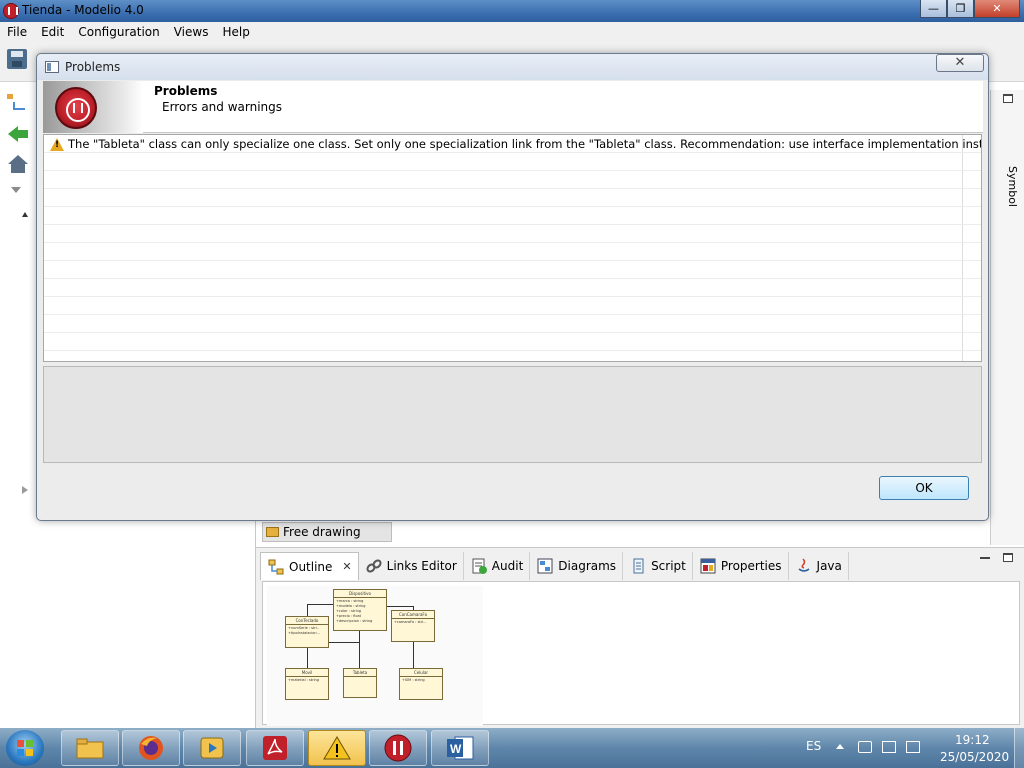  What do you see at coordinates (327, 532) in the screenshot?
I see `free-drawing-palette-item: Free drawing` at bounding box center [327, 532].